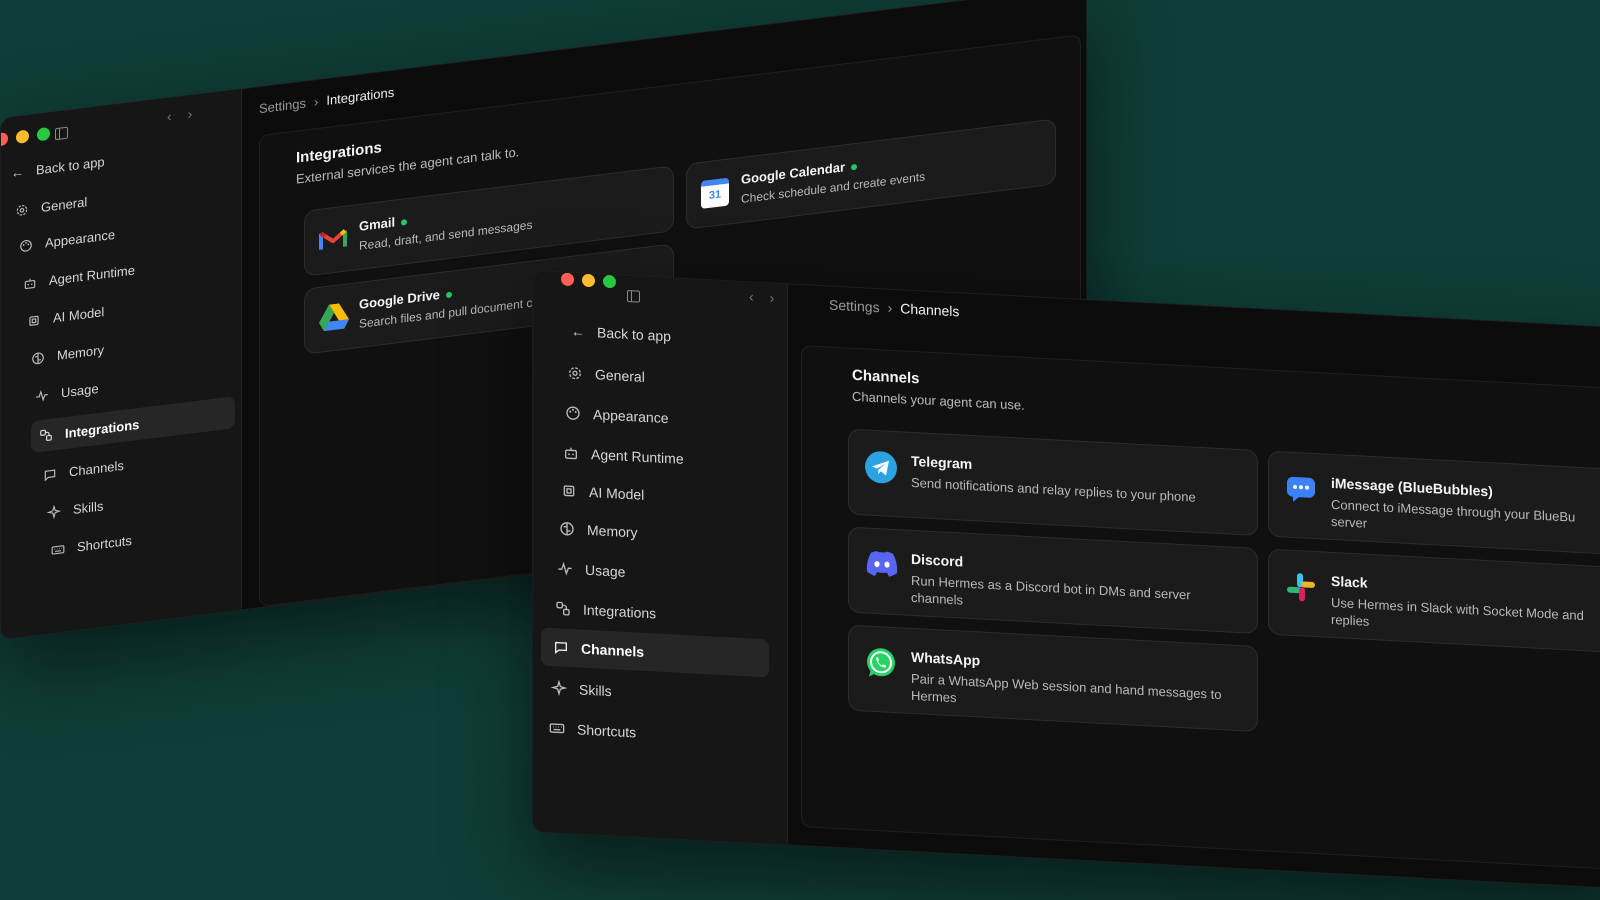 The height and width of the screenshot is (900, 1600). Describe the element at coordinates (930, 310) in the screenshot. I see `breadcrumb-current: Channels` at that location.